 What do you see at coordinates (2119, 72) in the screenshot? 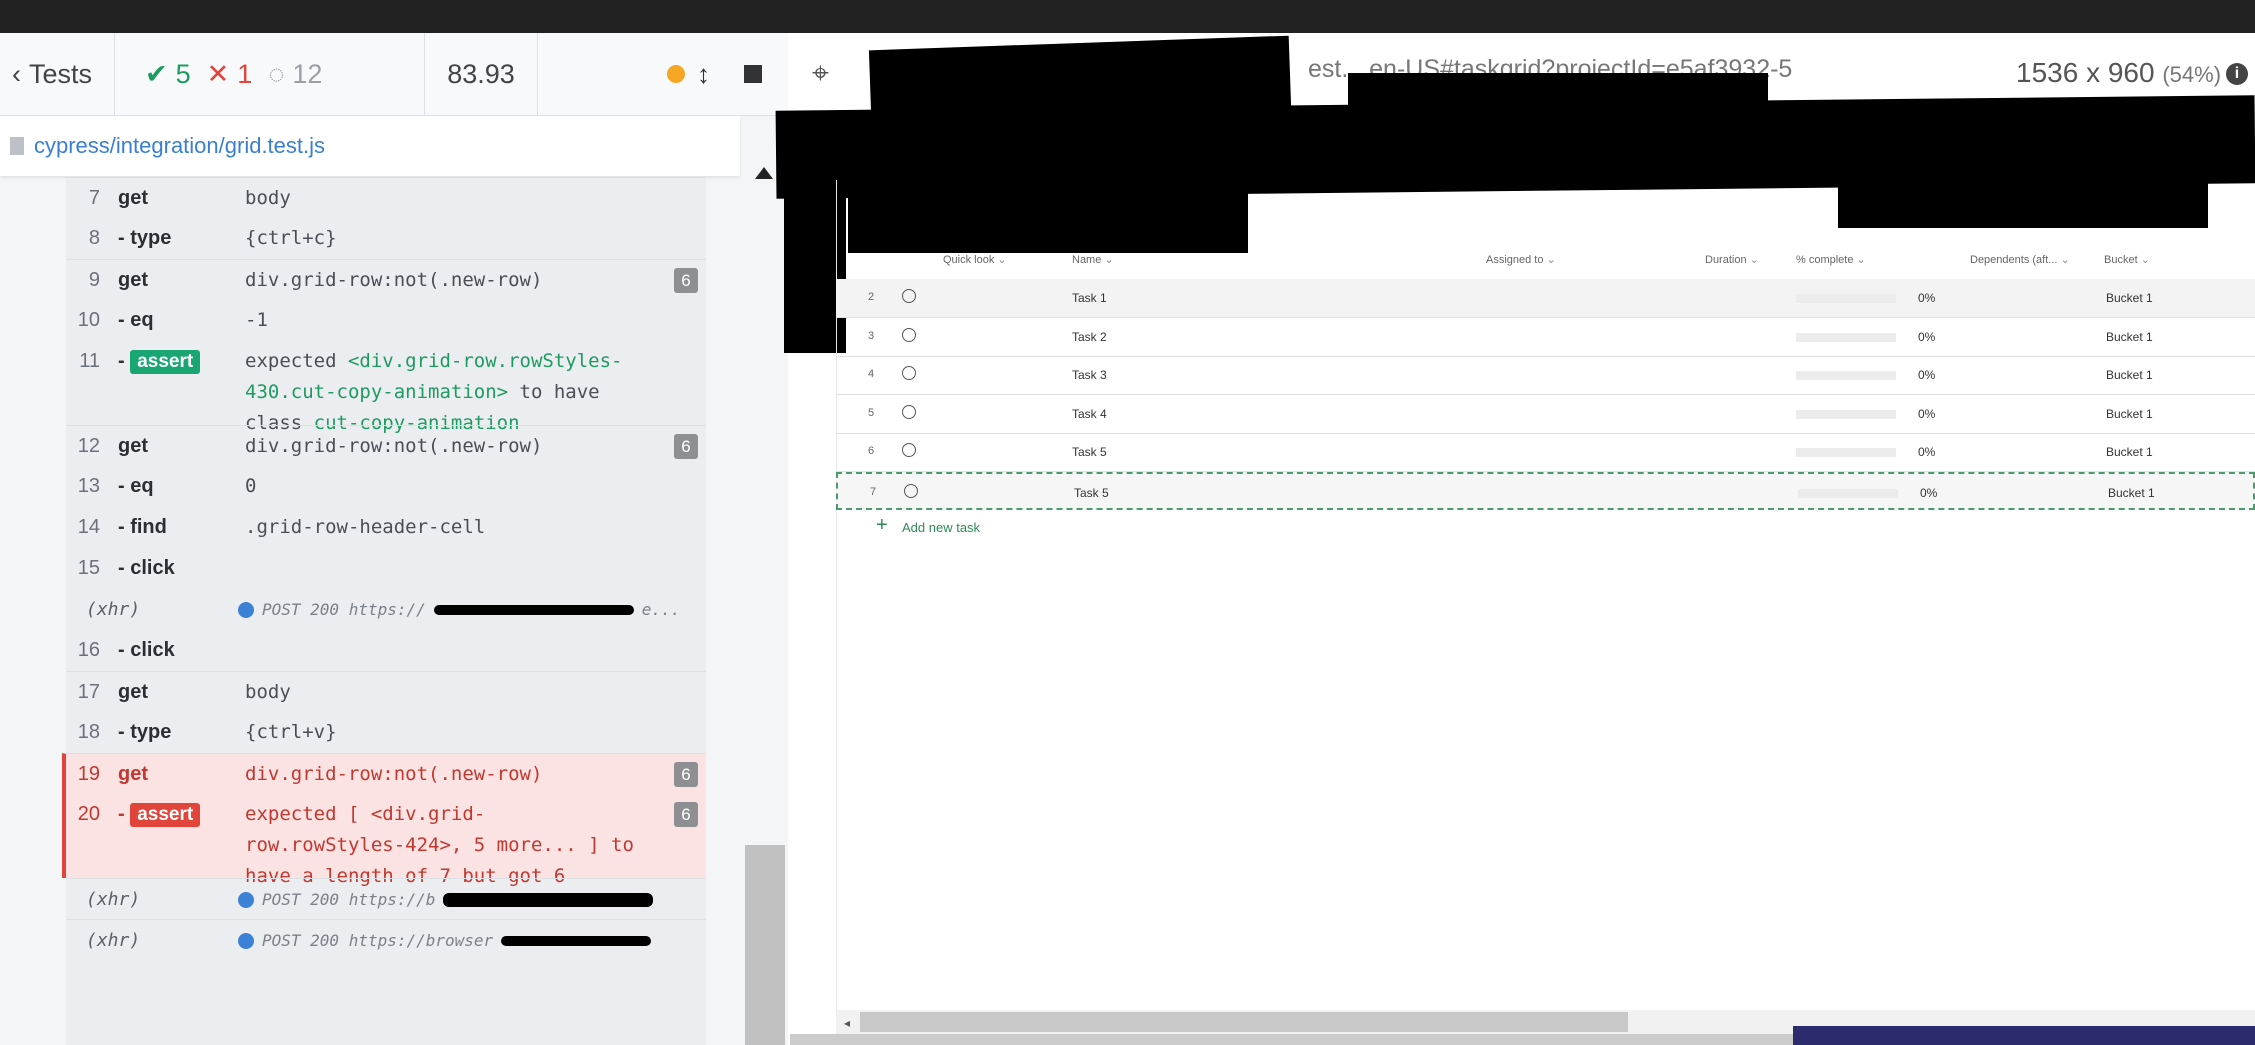
I see `viewport-size: 1536 x 960 (54%)` at bounding box center [2119, 72].